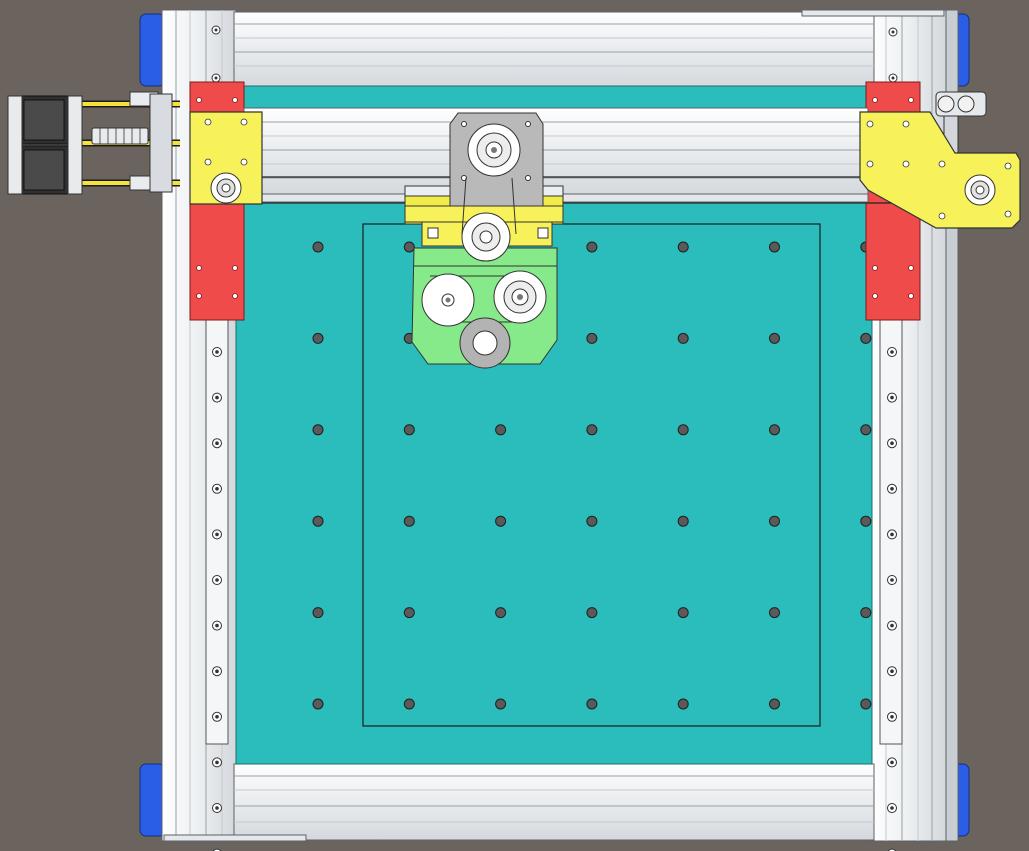 Image resolution: width=1029 pixels, height=851 pixels. Describe the element at coordinates (520, 297) in the screenshot. I see `right-z-pulley` at that location.